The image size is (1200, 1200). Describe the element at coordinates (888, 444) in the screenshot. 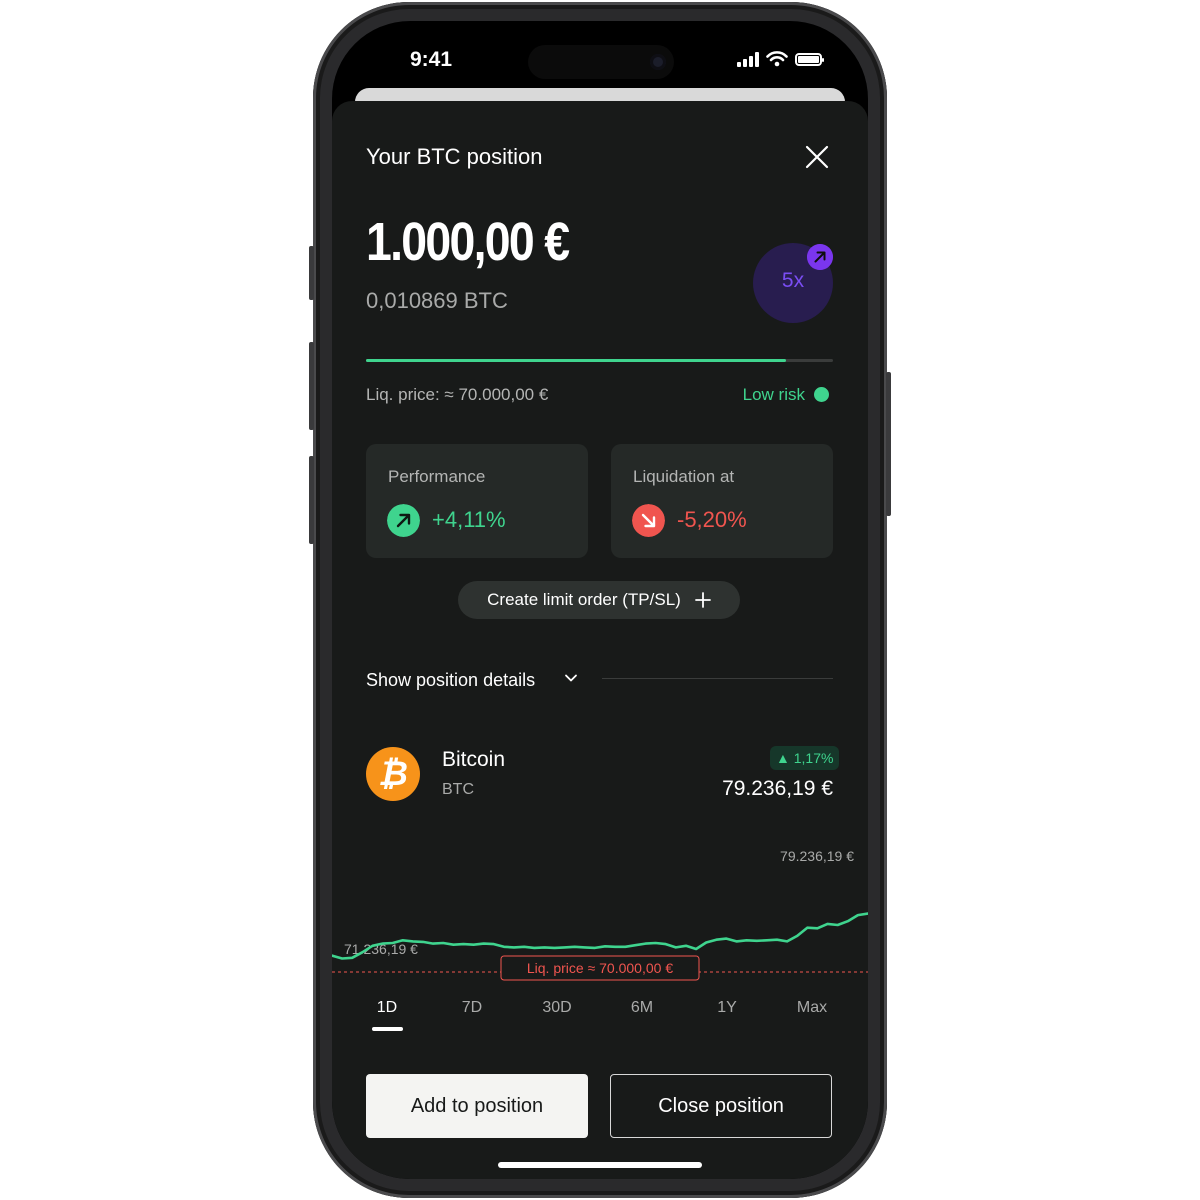

I see `power-button` at that location.